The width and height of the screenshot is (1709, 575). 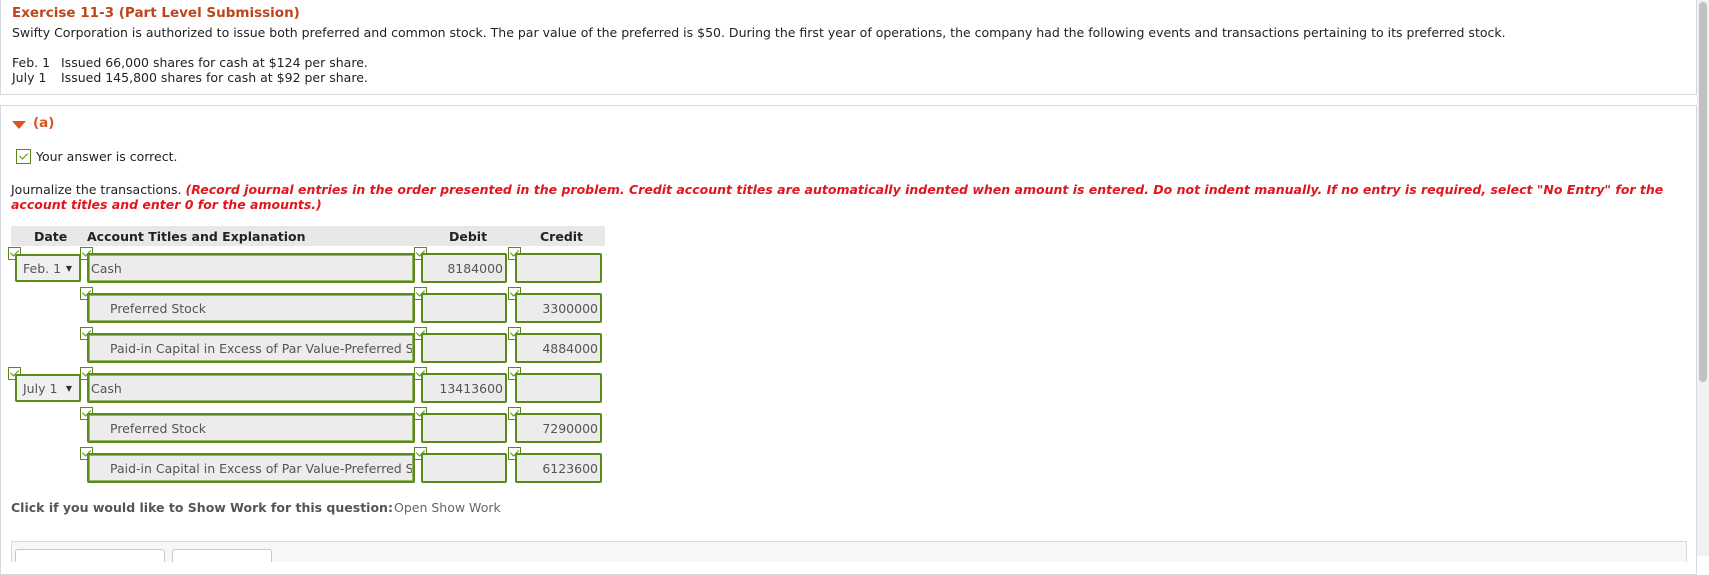 I want to click on date-select-value: July 1, so click(x=40, y=388).